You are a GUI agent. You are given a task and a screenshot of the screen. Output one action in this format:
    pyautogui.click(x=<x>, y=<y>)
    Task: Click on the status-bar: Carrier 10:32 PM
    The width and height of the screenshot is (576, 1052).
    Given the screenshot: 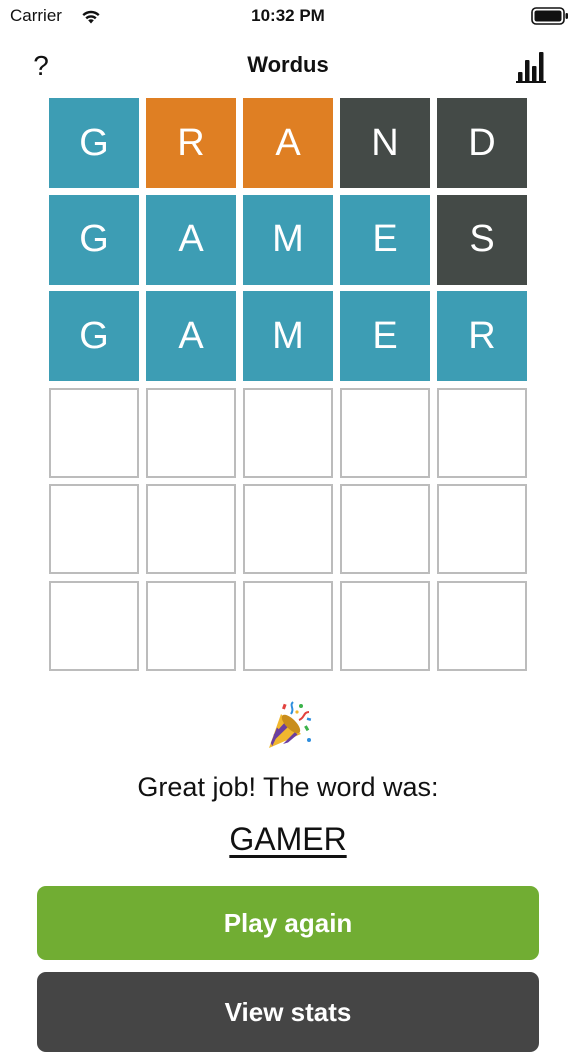 What is the action you would take?
    pyautogui.click(x=288, y=17)
    